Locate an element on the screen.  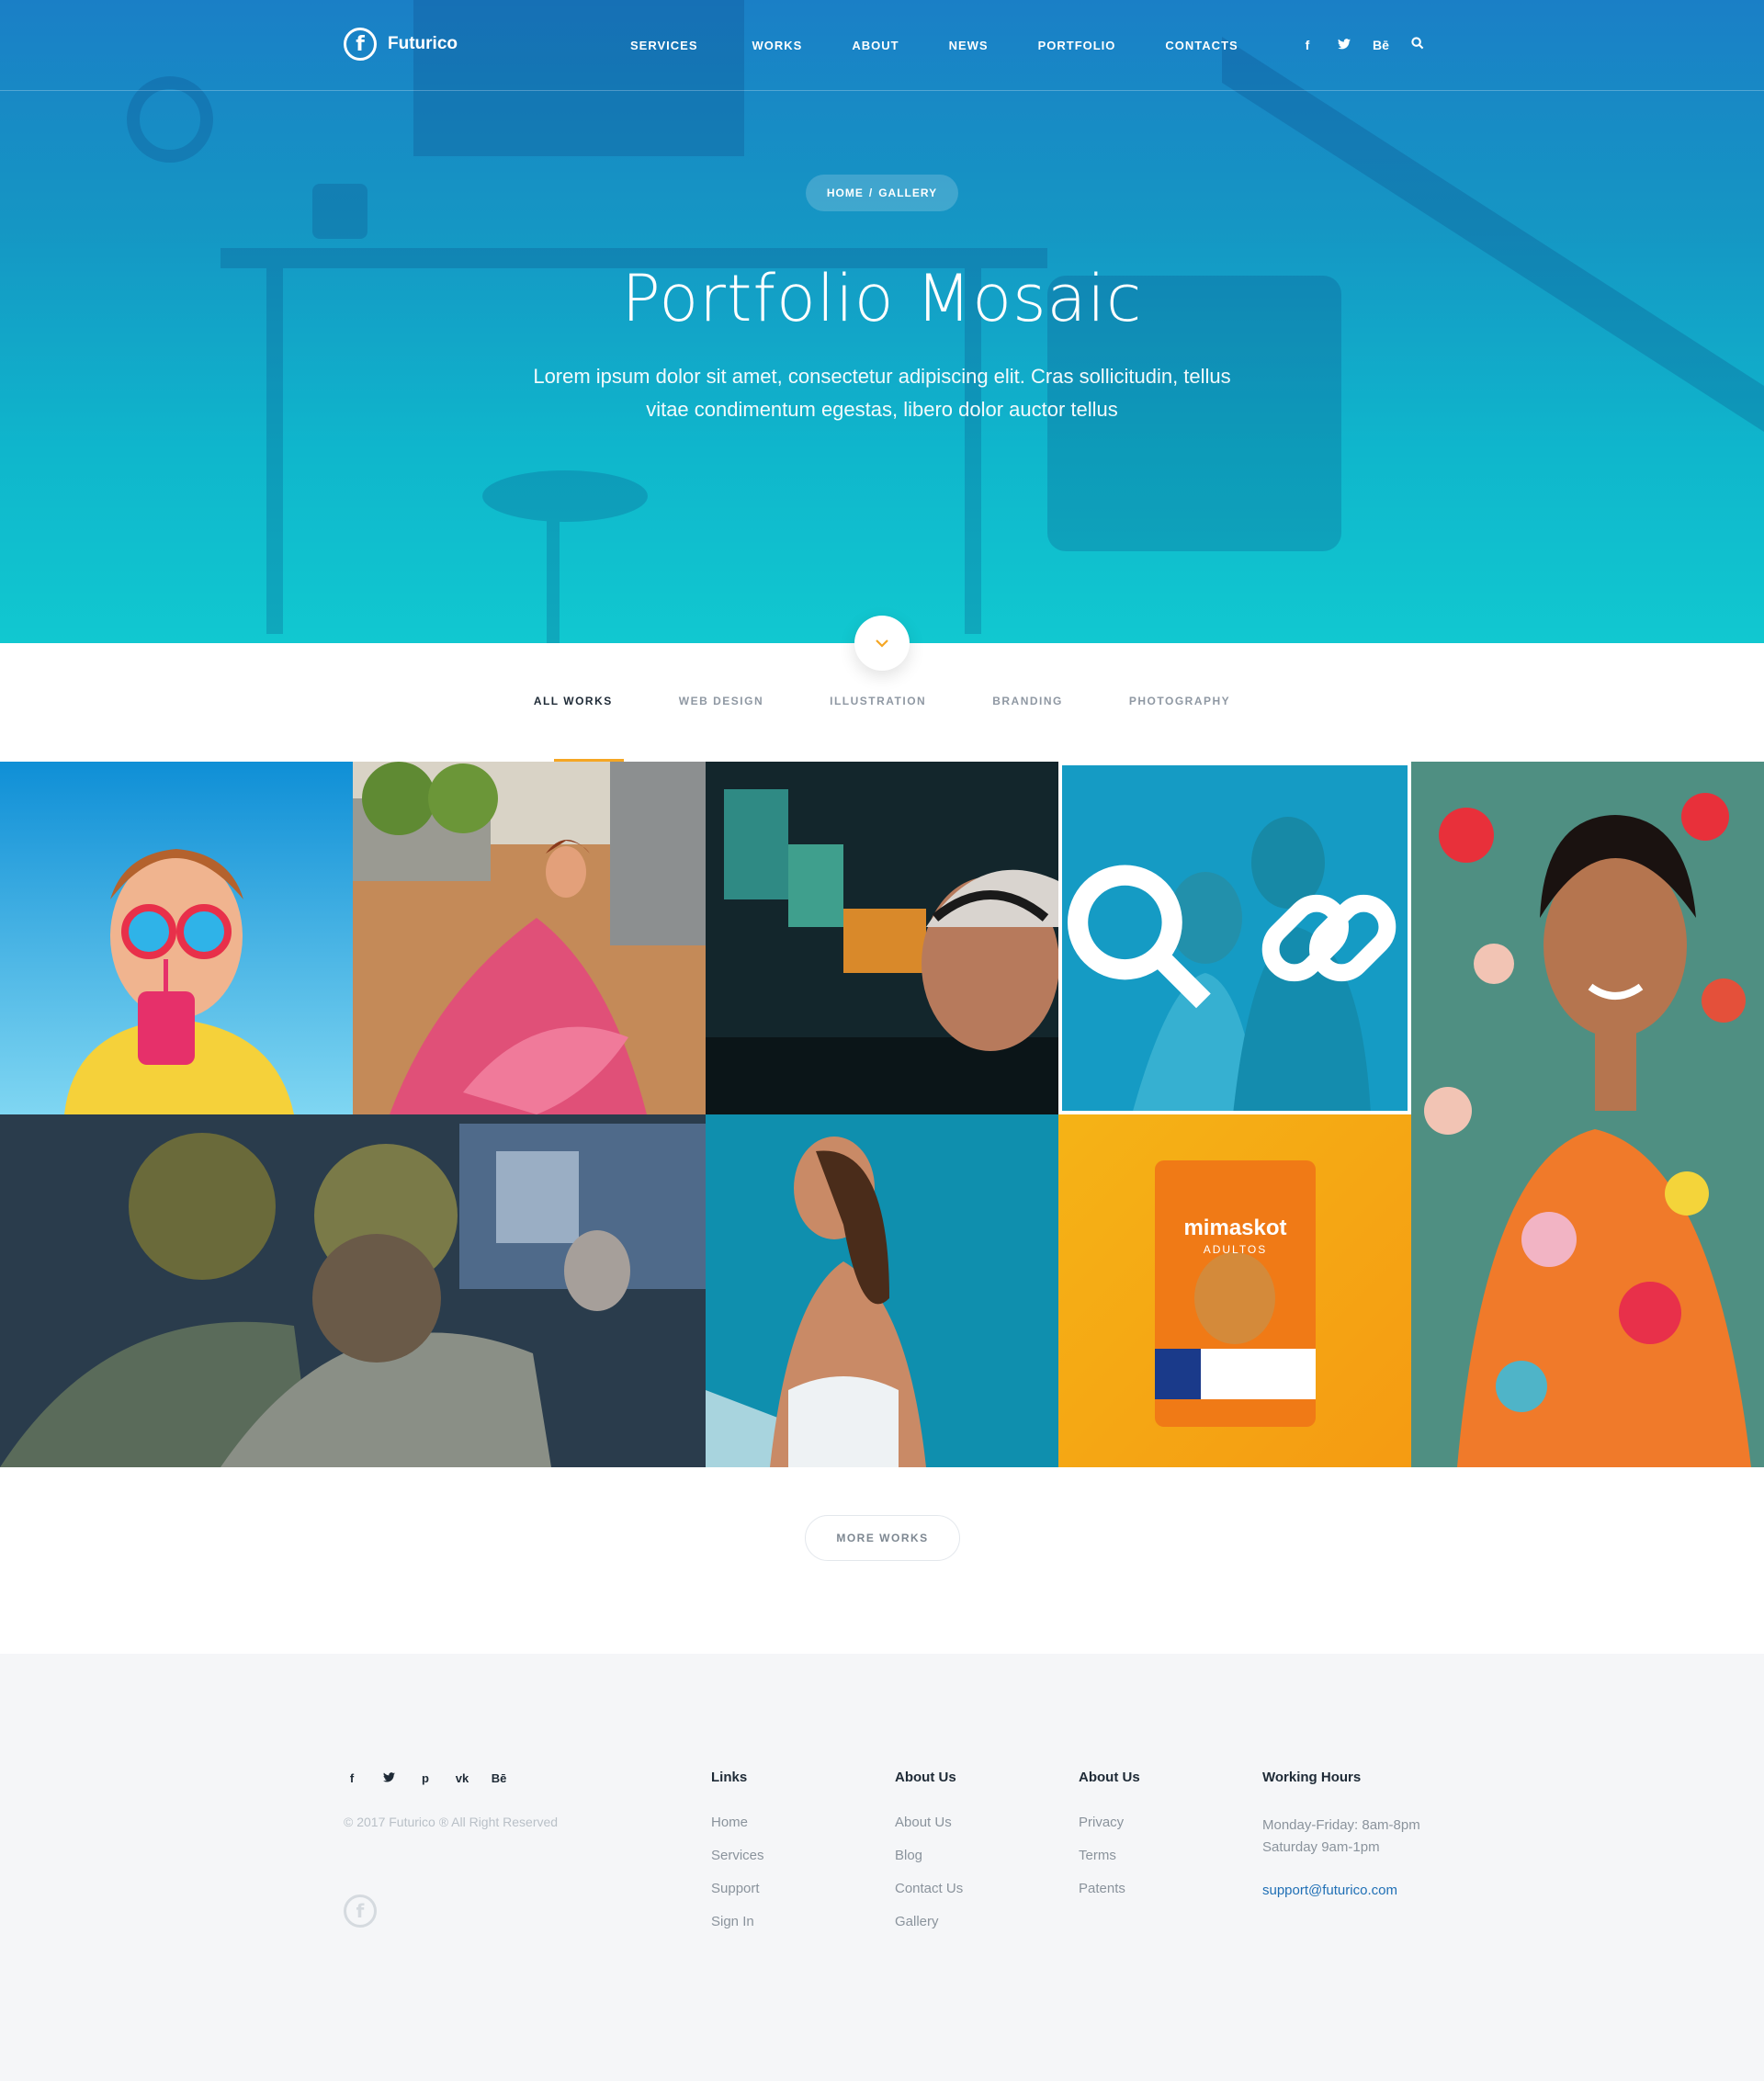
nav-services: SERVICES is located at coordinates (664, 45).